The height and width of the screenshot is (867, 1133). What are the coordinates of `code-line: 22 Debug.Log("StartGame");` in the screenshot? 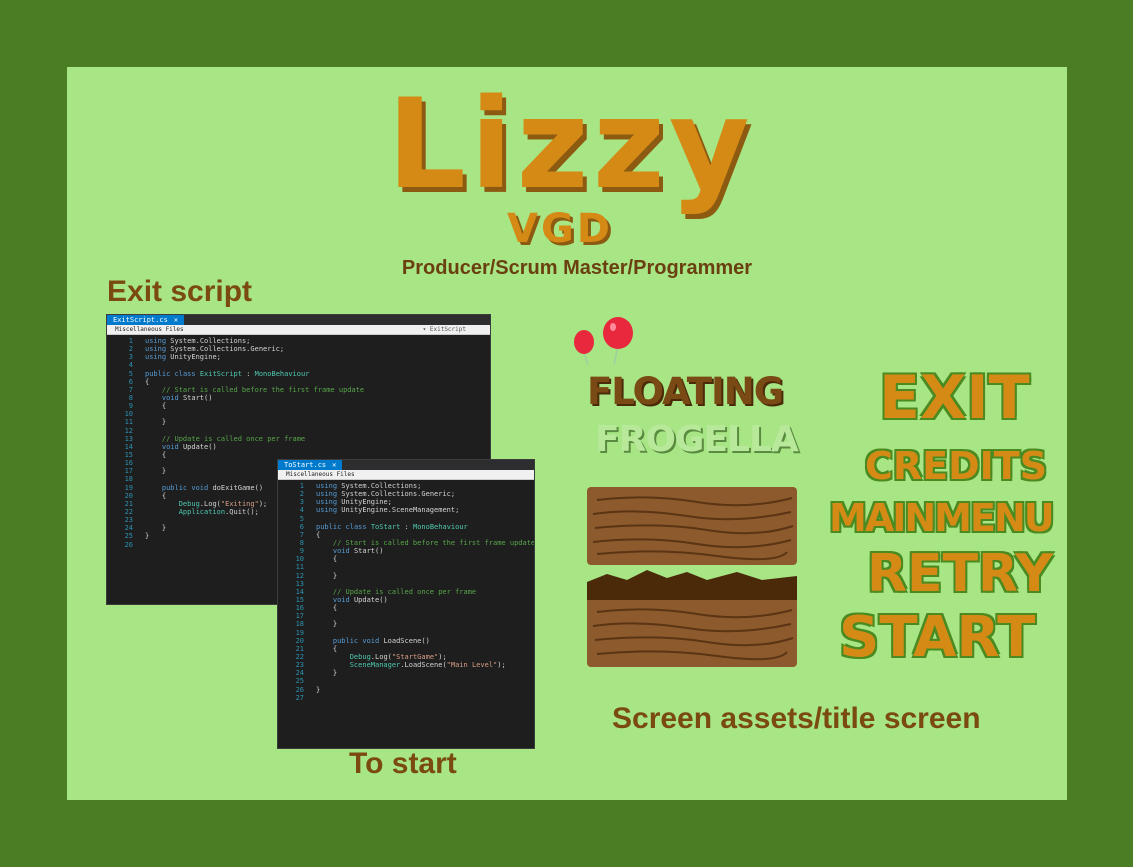 It's located at (406, 657).